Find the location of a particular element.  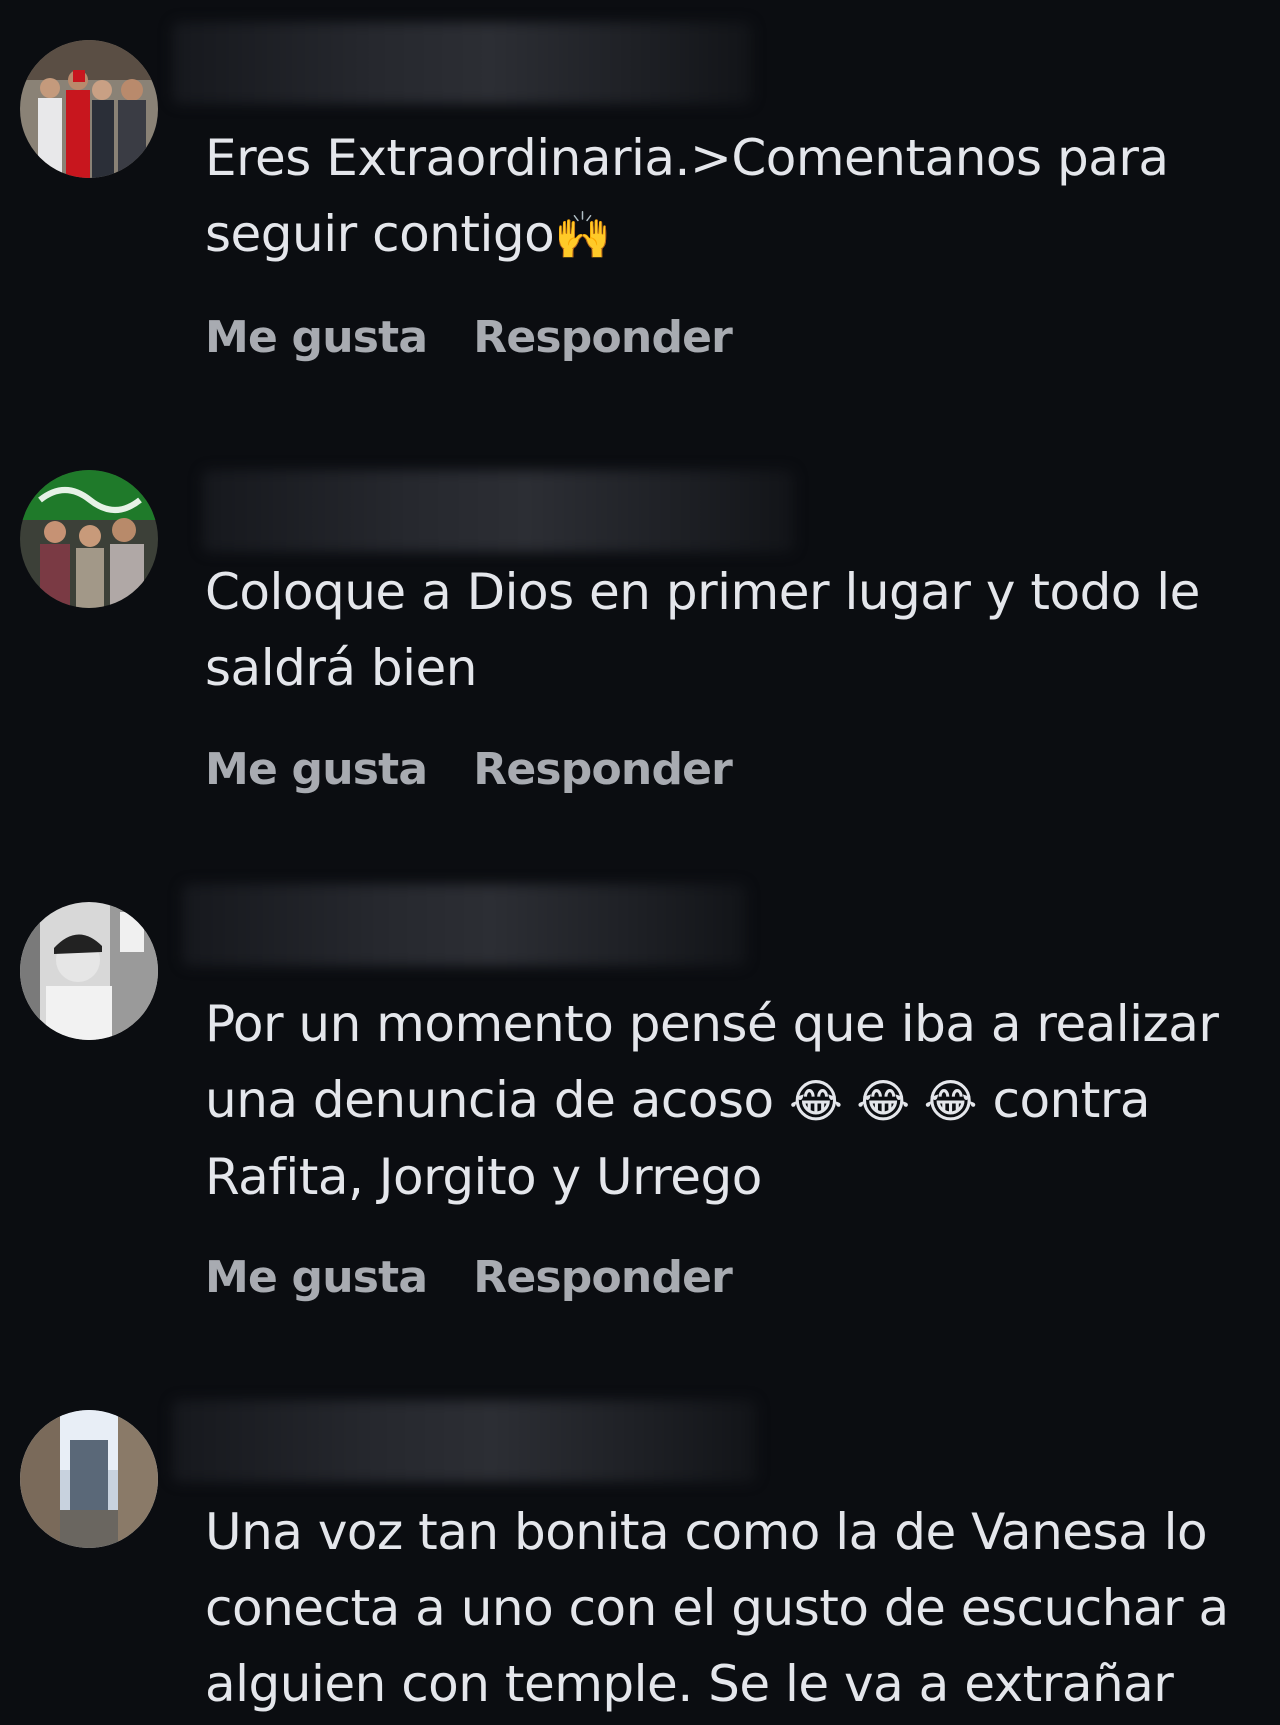

comment-text-line: contra is located at coordinates (1071, 1100).